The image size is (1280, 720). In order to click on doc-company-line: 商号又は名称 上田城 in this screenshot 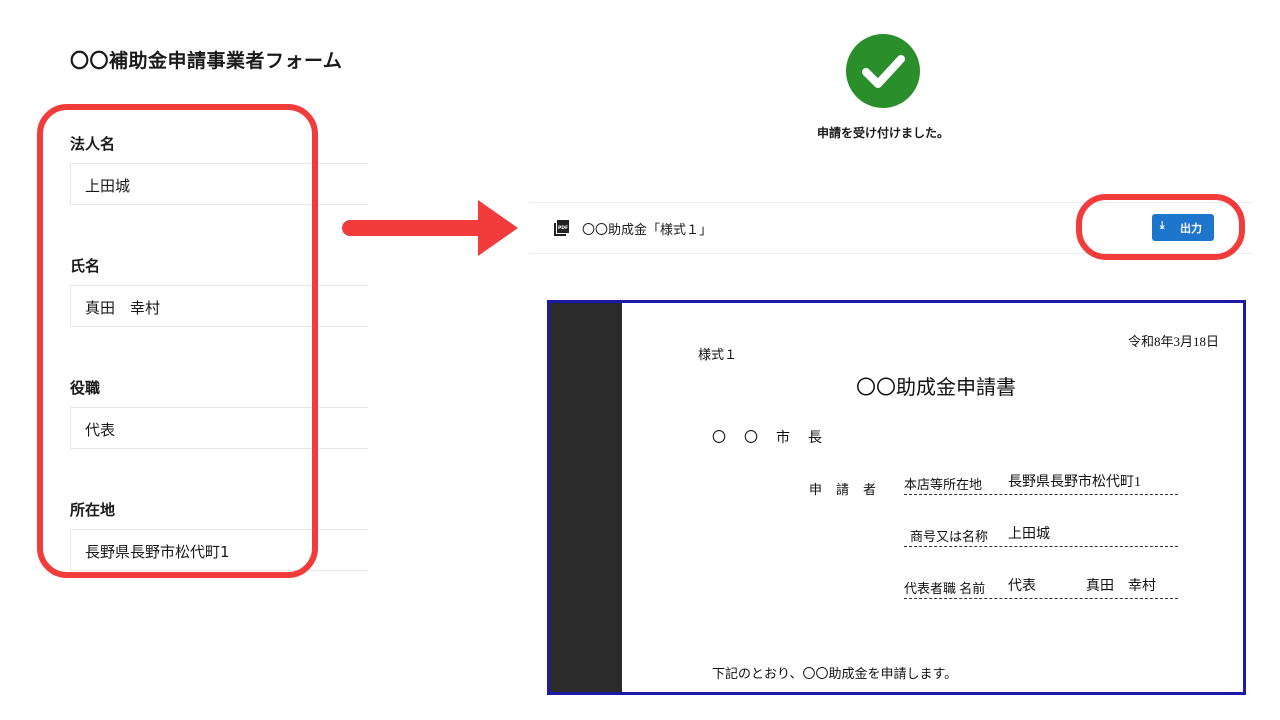, I will do `click(1041, 537)`.